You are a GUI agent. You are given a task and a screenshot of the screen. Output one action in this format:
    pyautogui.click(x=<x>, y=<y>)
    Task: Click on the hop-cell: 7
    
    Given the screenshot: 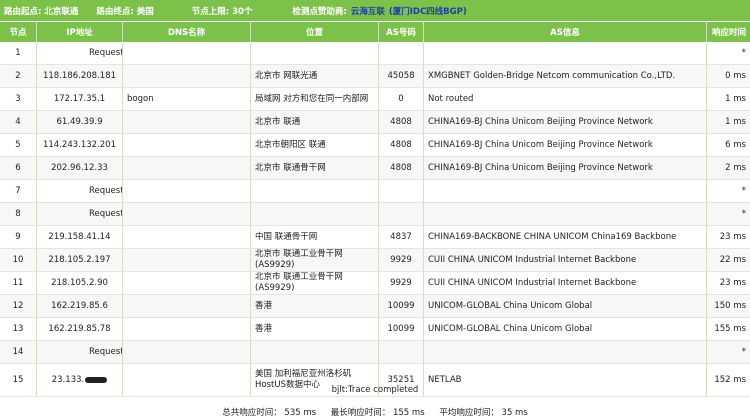 What is the action you would take?
    pyautogui.click(x=18, y=191)
    